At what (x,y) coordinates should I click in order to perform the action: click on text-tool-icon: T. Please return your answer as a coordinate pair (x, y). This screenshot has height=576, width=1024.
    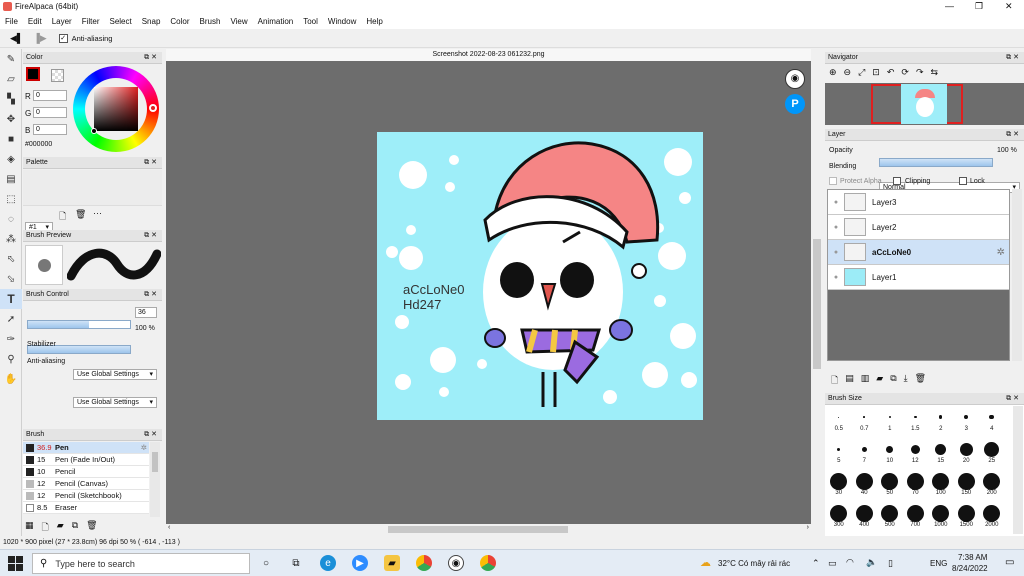
    Looking at the image, I should click on (11, 299).